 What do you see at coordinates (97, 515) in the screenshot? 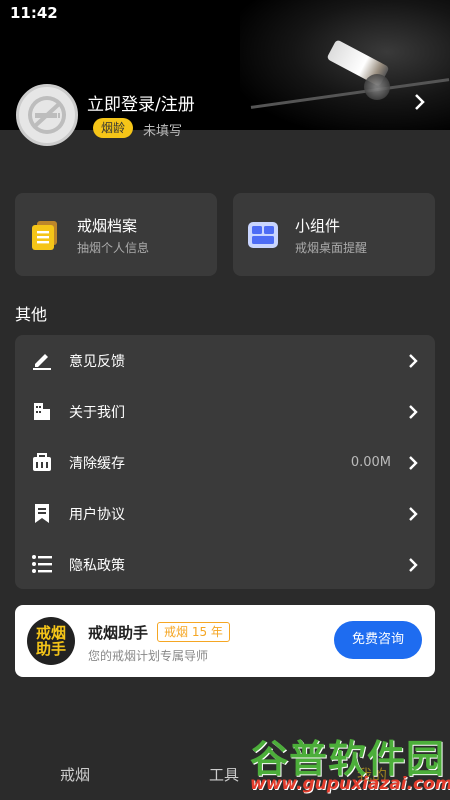
I see `menu-item-label: 用户协议` at bounding box center [97, 515].